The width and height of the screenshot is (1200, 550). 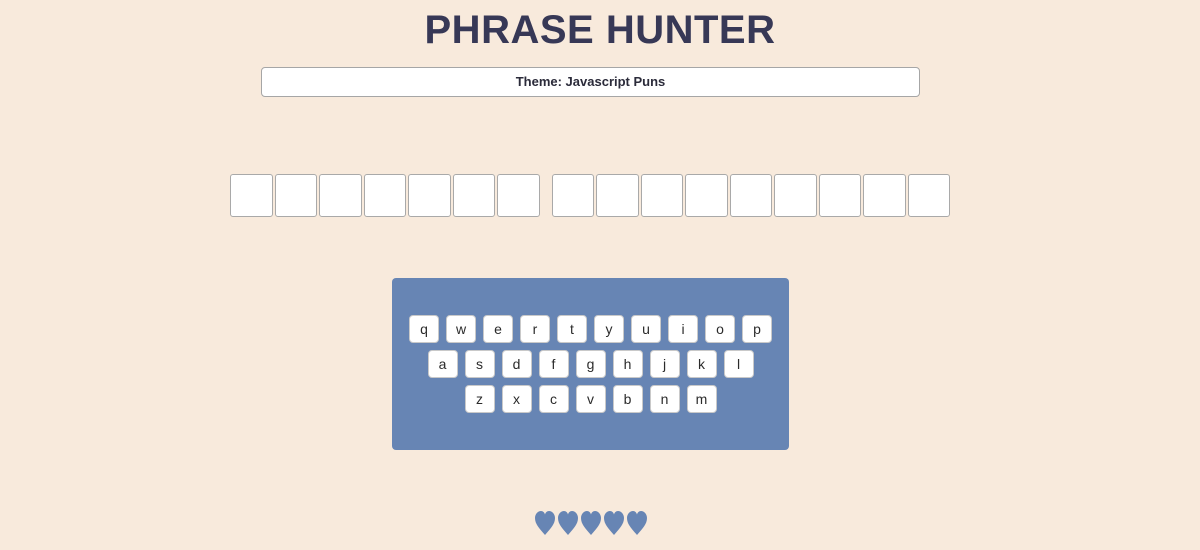 I want to click on key-y: y, so click(x=609, y=329).